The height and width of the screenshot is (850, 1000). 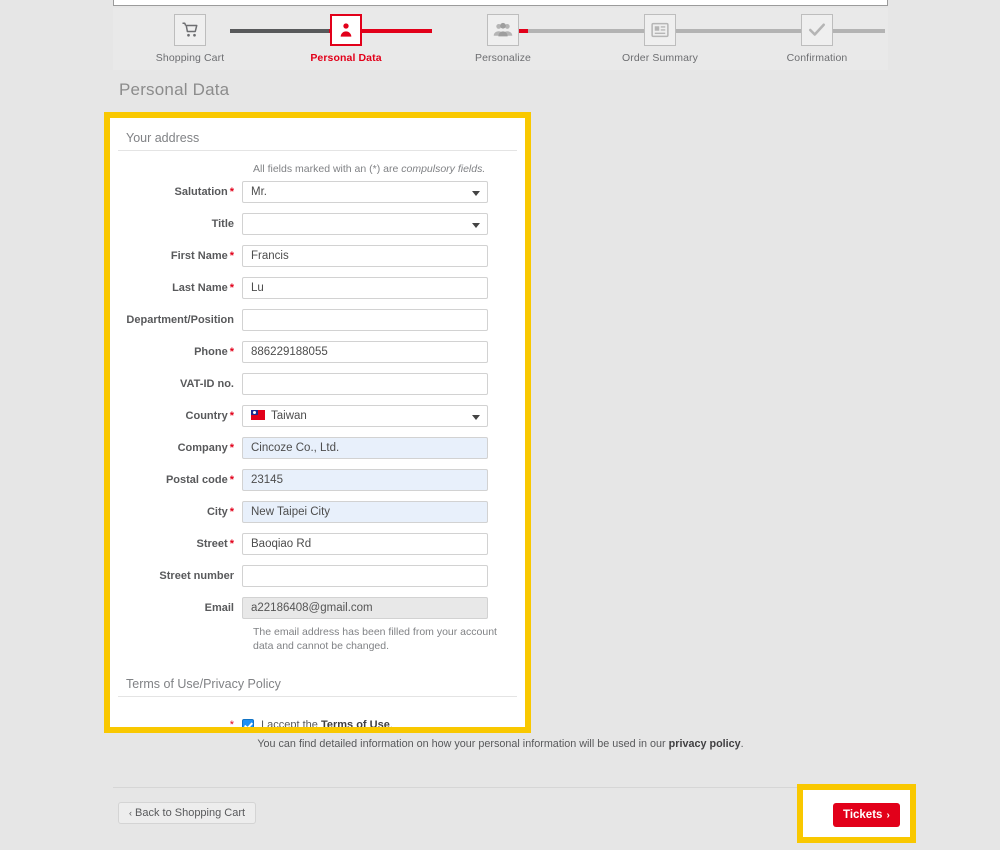 What do you see at coordinates (176, 544) in the screenshot?
I see `label-street: Street *` at bounding box center [176, 544].